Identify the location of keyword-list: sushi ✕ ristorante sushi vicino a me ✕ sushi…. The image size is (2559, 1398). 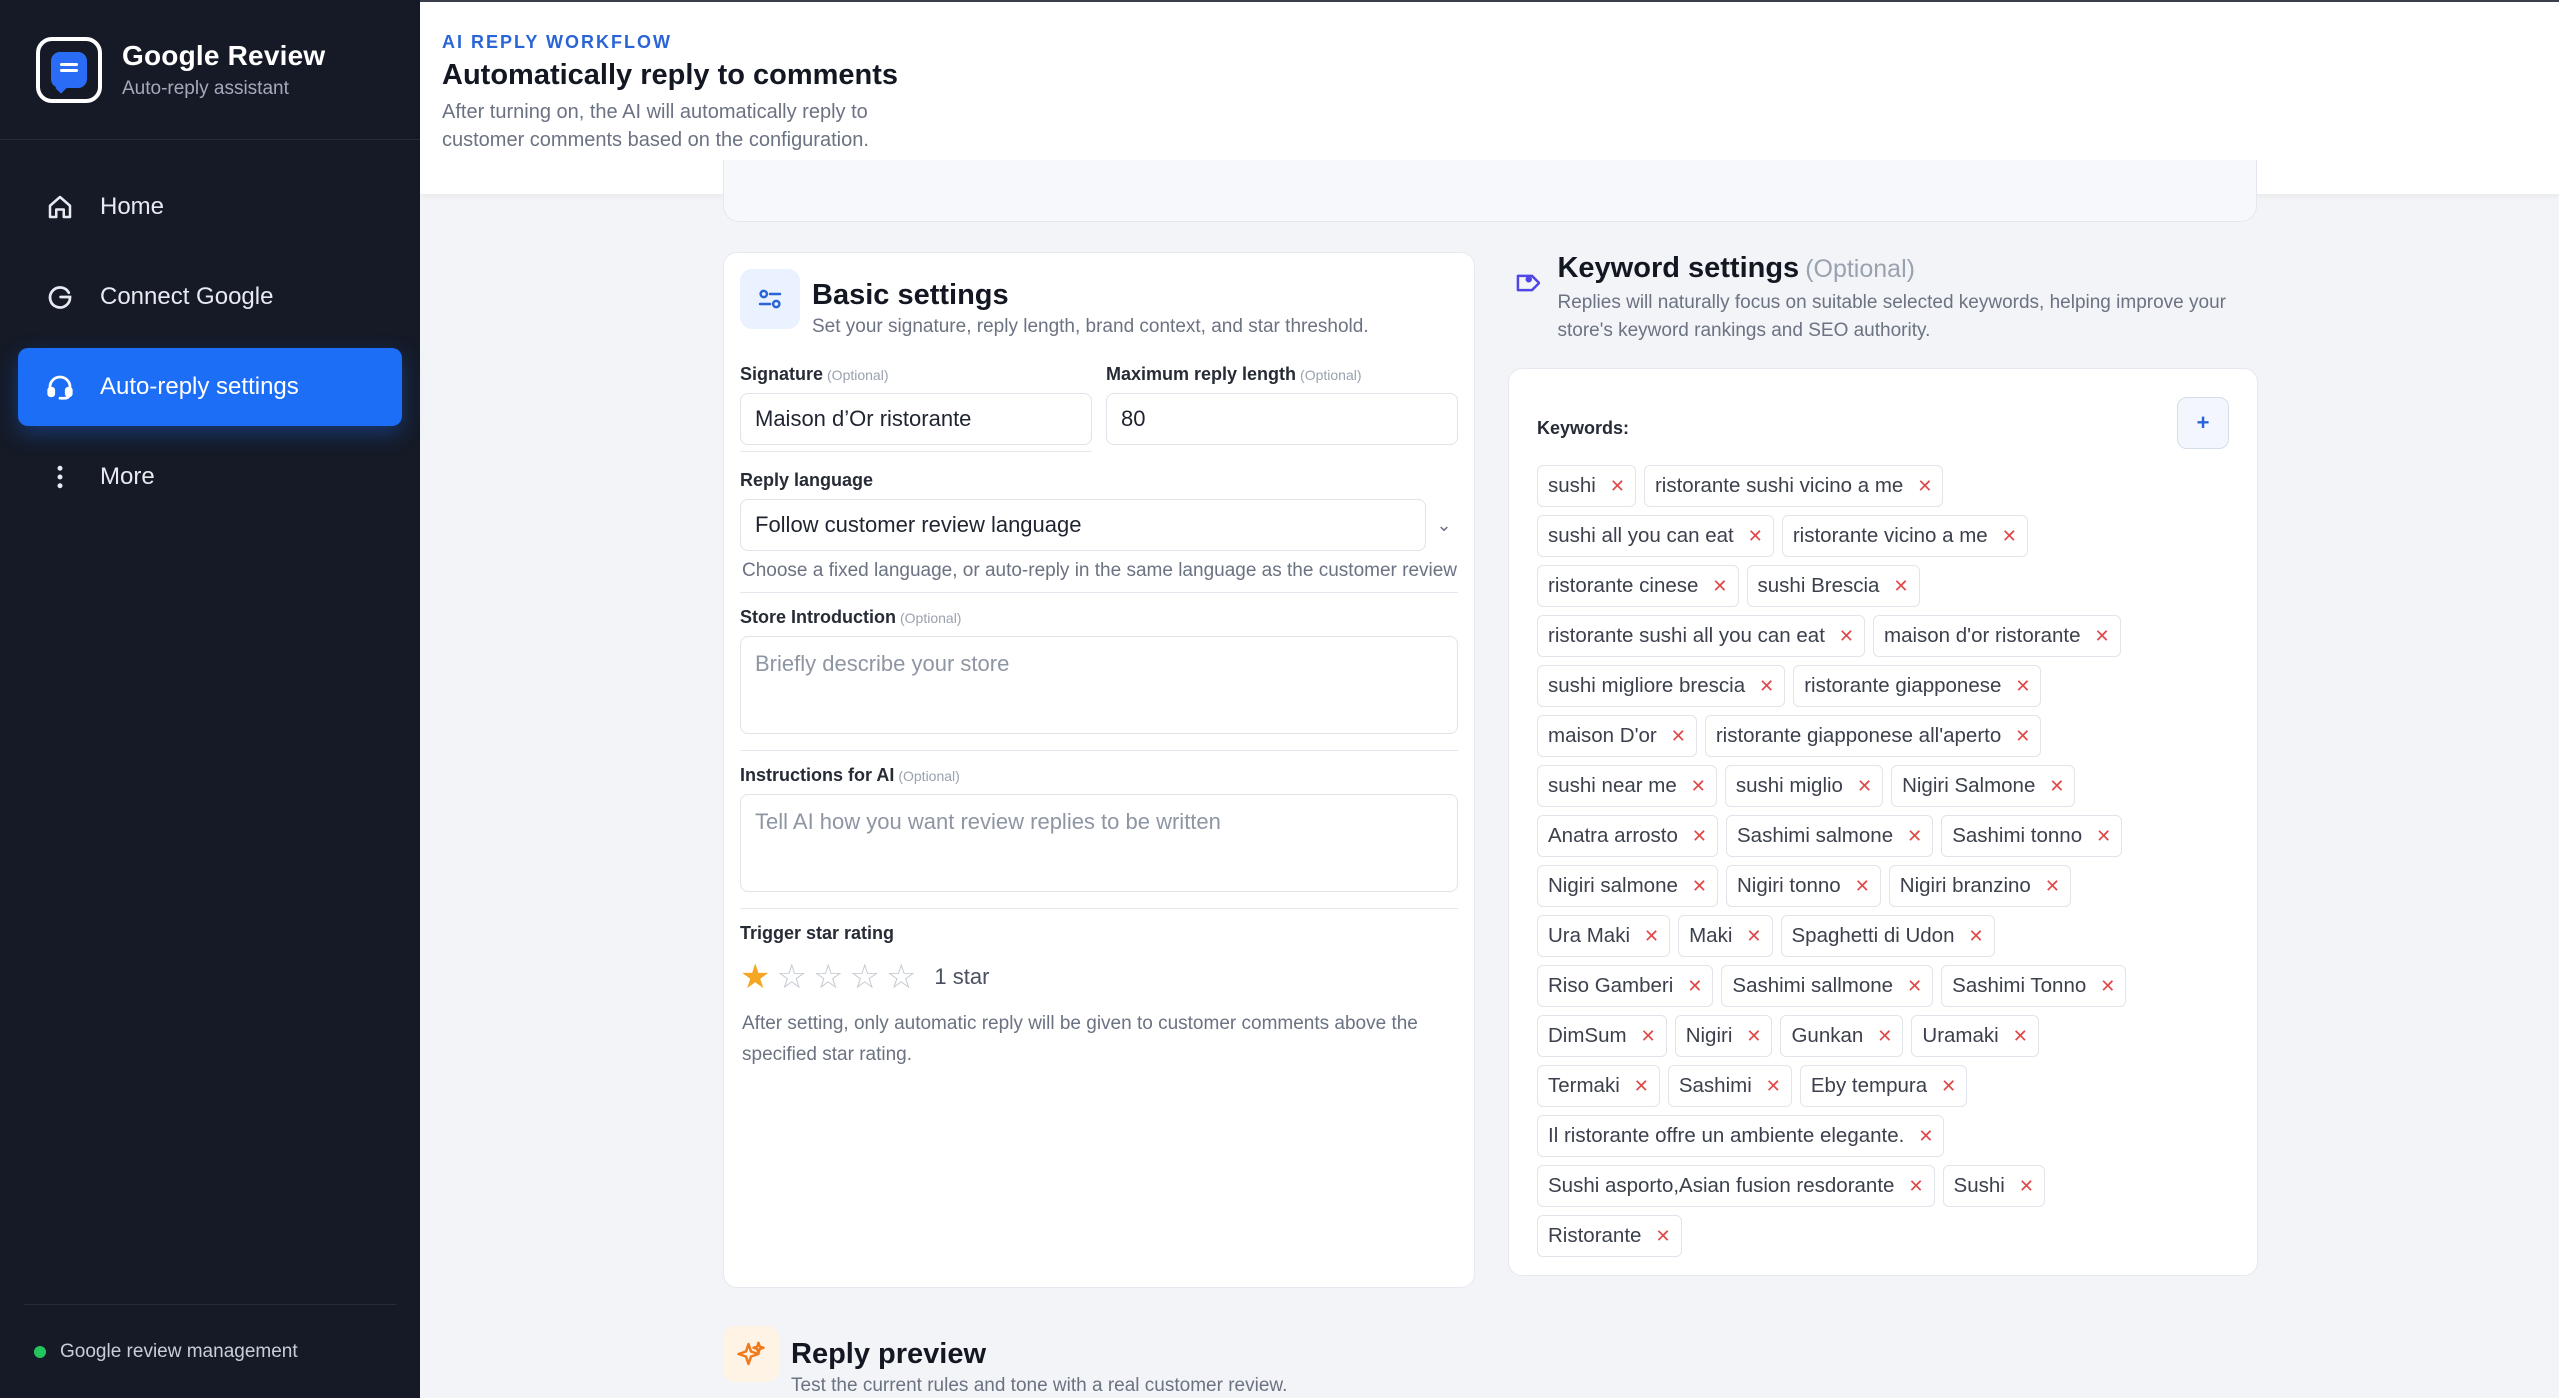
(1857, 865).